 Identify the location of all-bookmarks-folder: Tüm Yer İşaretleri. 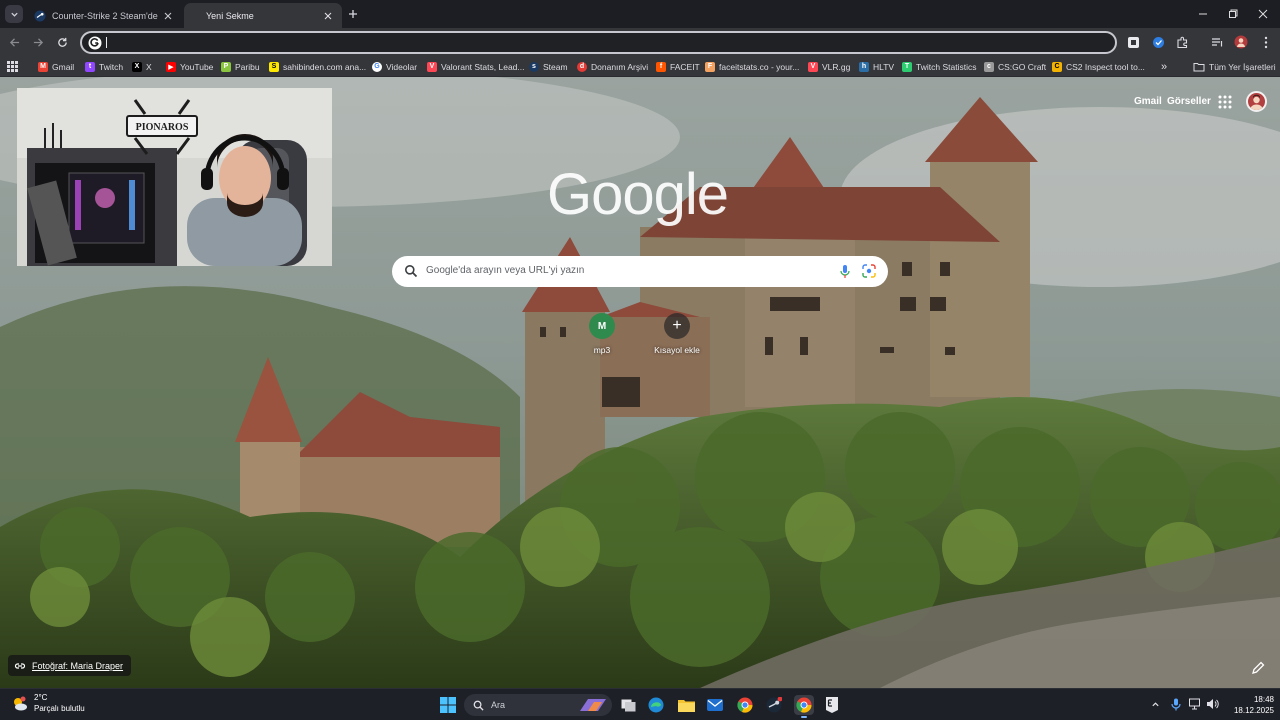
(1234, 66).